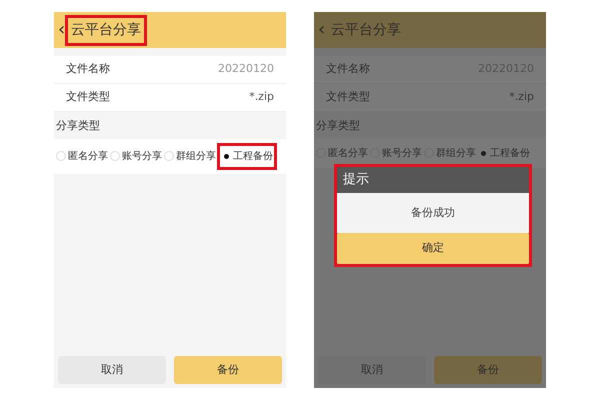  I want to click on radio-option: 匿名分享, so click(82, 156).